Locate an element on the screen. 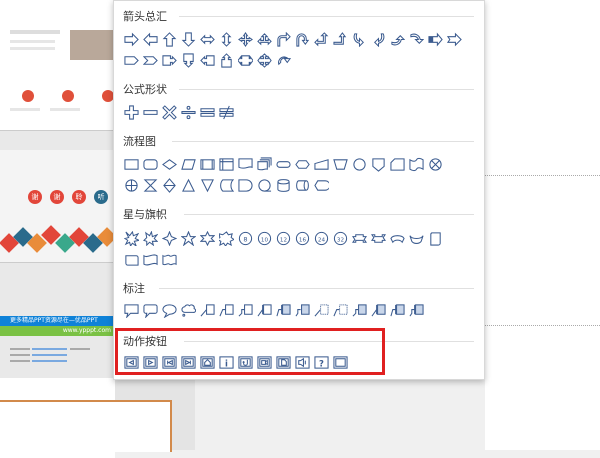 The height and width of the screenshot is (458, 600). flowchart-merge-shape is located at coordinates (207, 185).